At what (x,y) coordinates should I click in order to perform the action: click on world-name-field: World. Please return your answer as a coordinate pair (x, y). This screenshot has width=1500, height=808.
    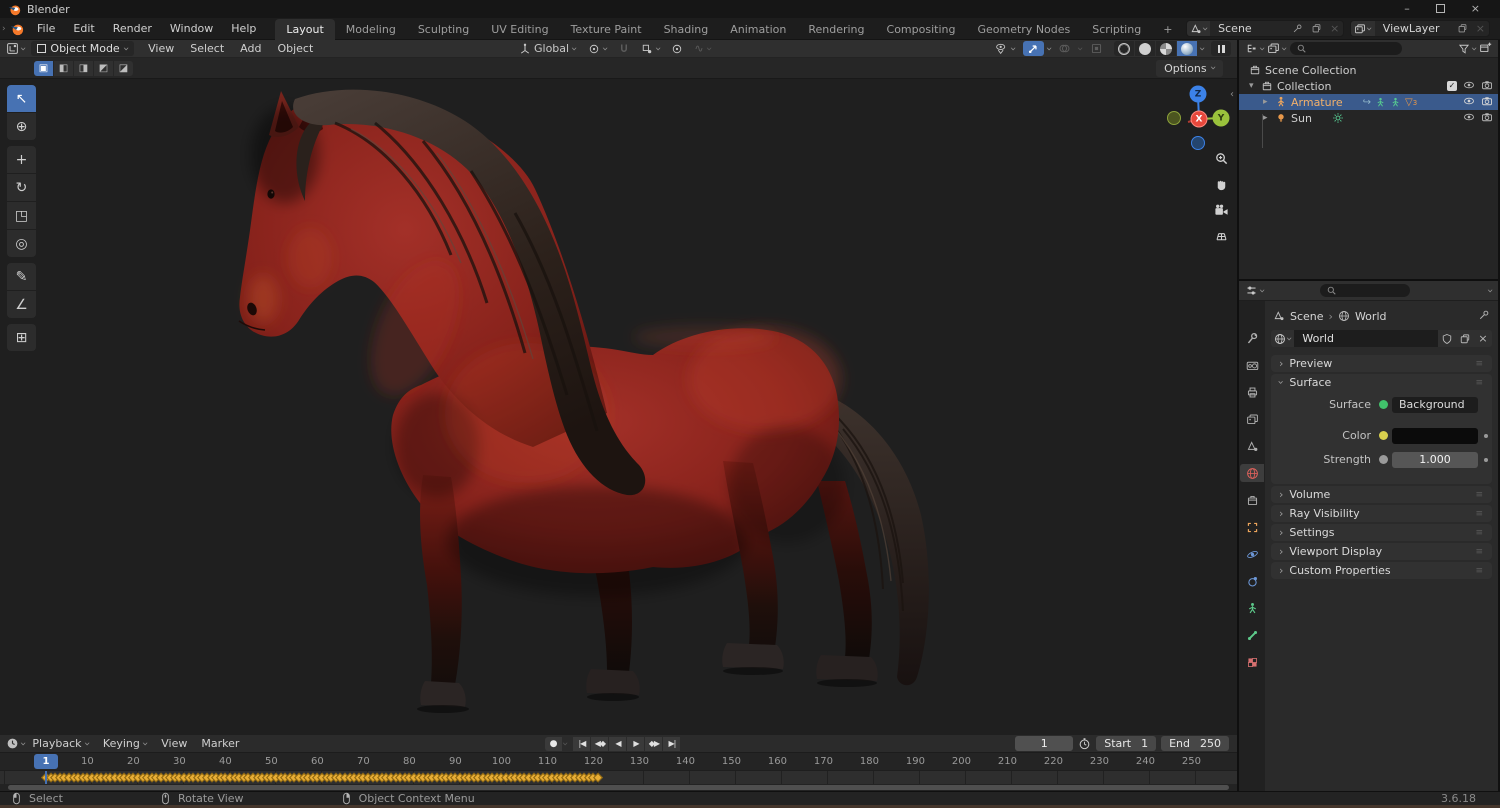
    Looking at the image, I should click on (1366, 338).